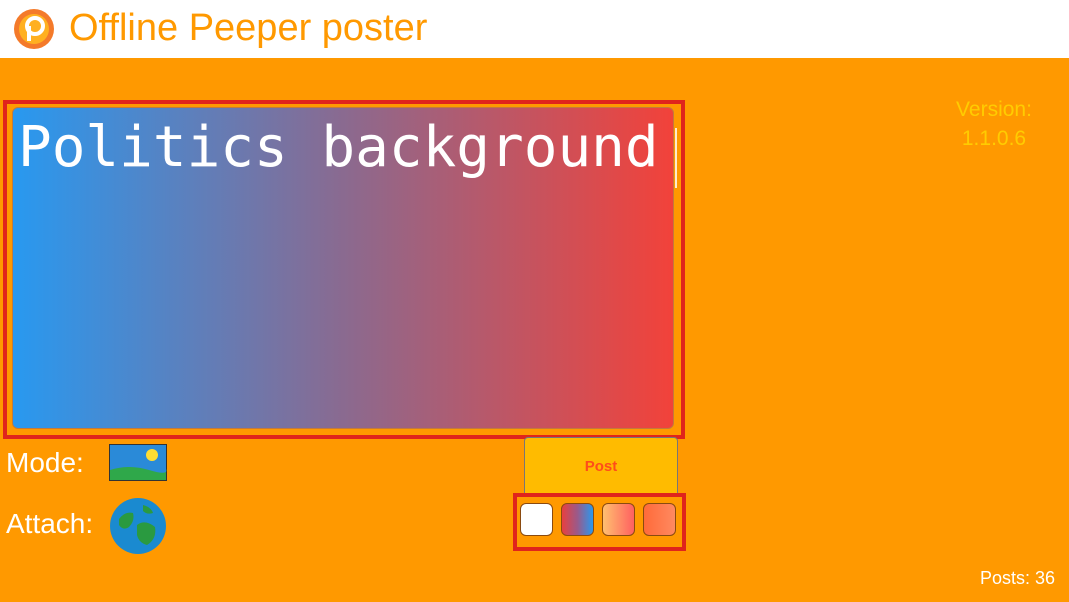 This screenshot has height=602, width=1069. Describe the element at coordinates (248, 28) in the screenshot. I see `app-title: Offline Peeper poster` at that location.